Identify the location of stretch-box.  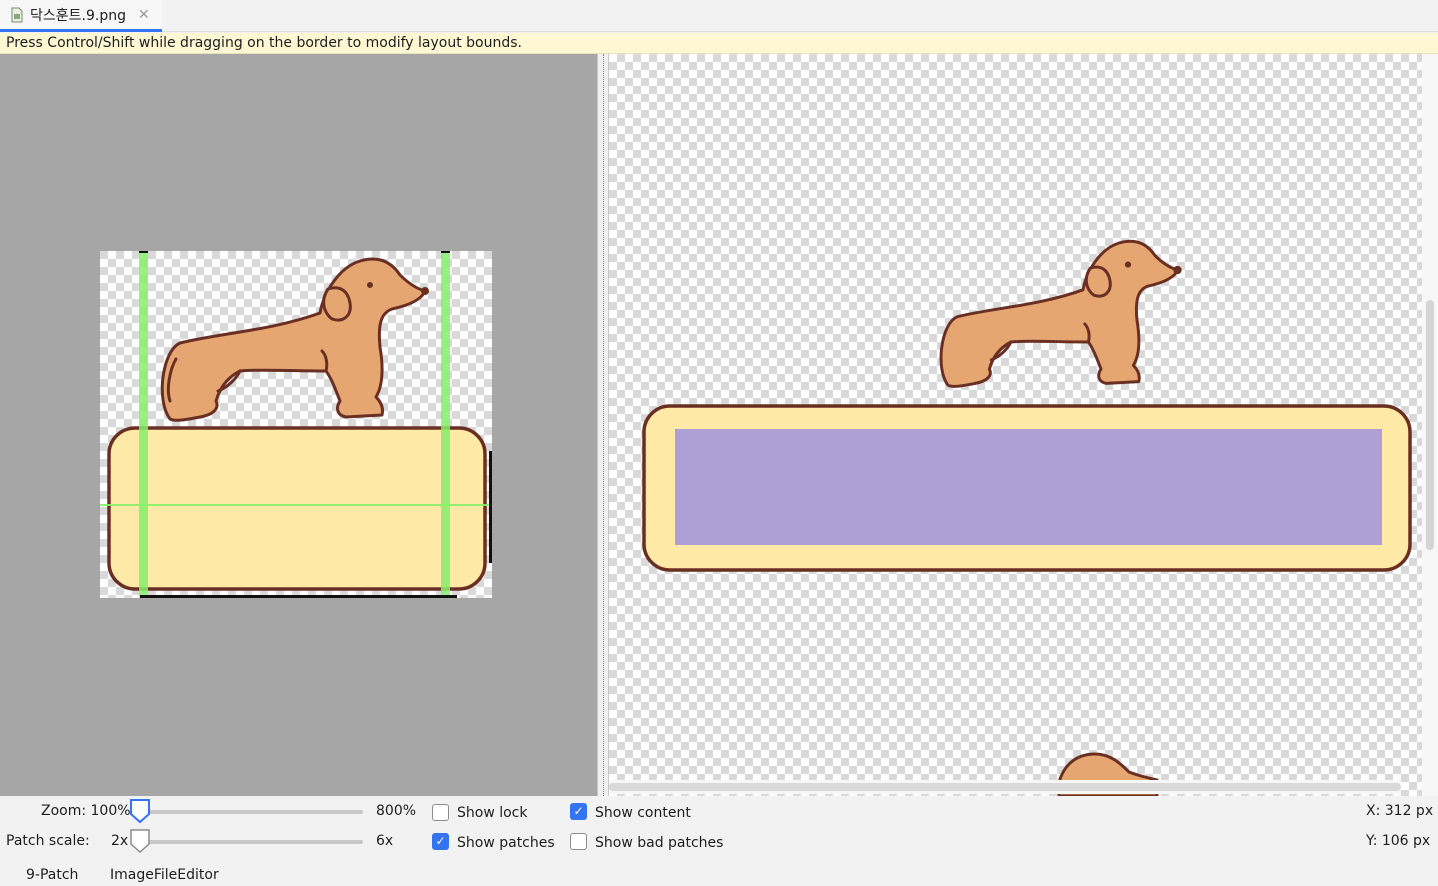
(297, 508).